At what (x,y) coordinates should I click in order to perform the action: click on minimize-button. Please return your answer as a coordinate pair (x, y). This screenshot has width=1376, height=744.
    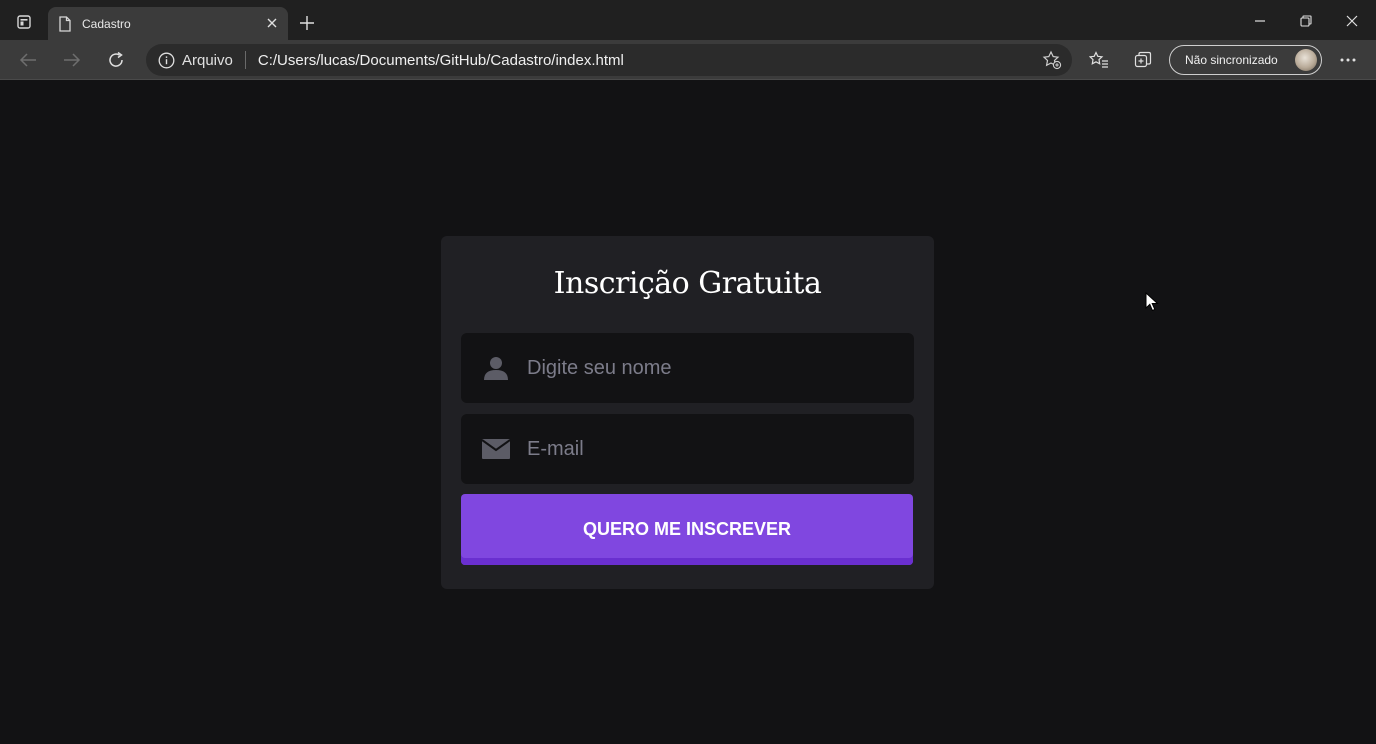
    Looking at the image, I should click on (1260, 21).